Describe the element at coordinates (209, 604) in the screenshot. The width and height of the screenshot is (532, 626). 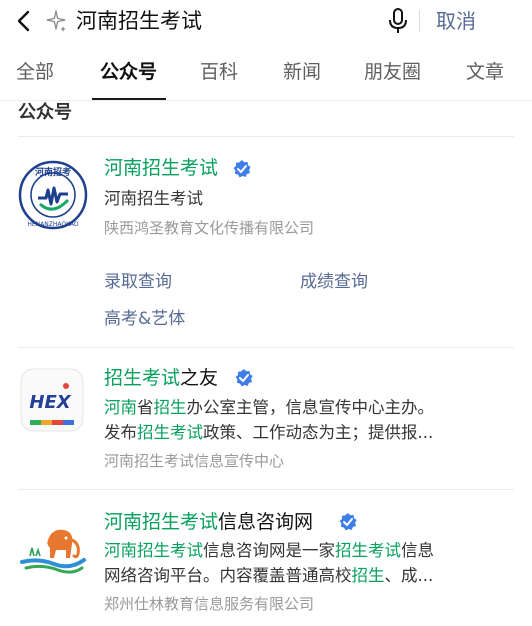
I see `account-operator: 郑州仕林教育信息服务有限公司` at that location.